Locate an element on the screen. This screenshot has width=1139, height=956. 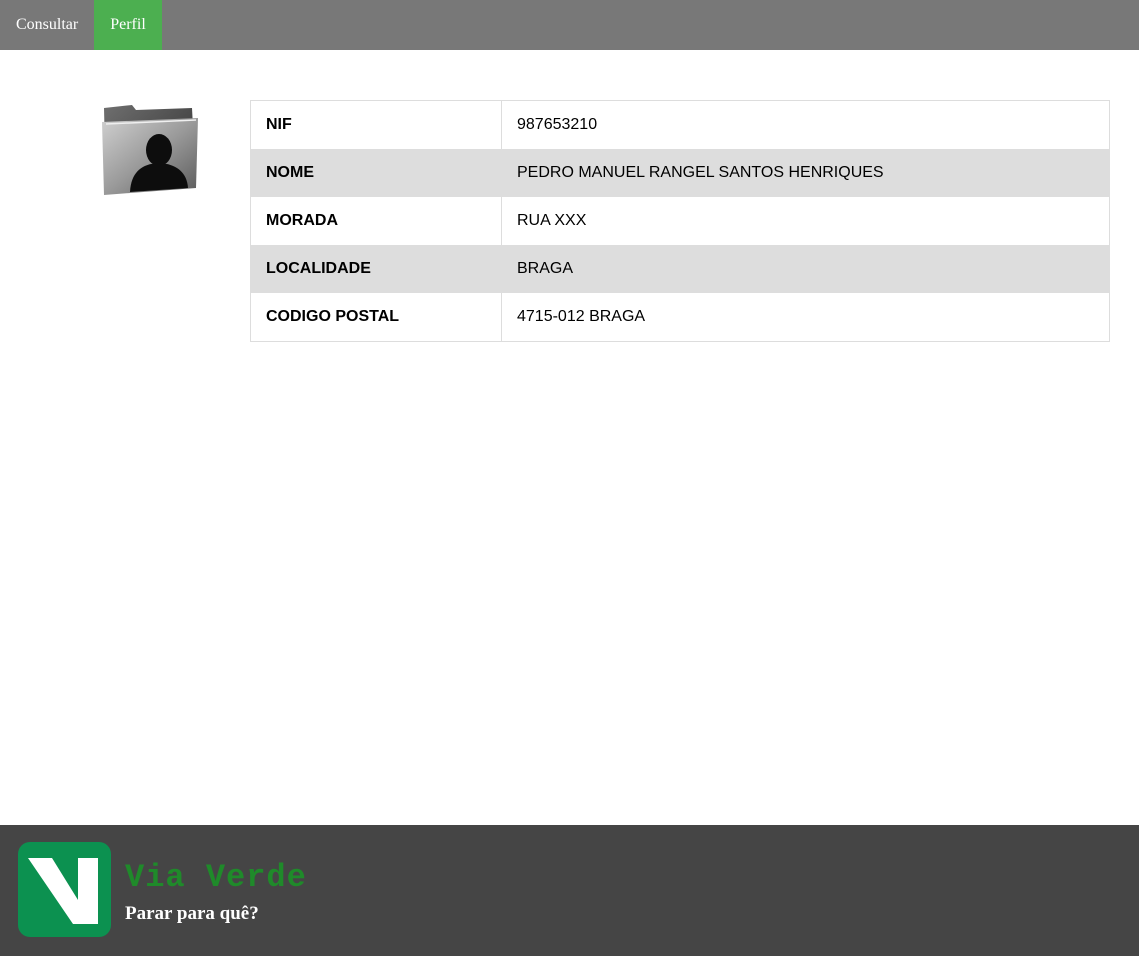
codigo-postal-label: CODIGO POSTAL is located at coordinates (376, 317).